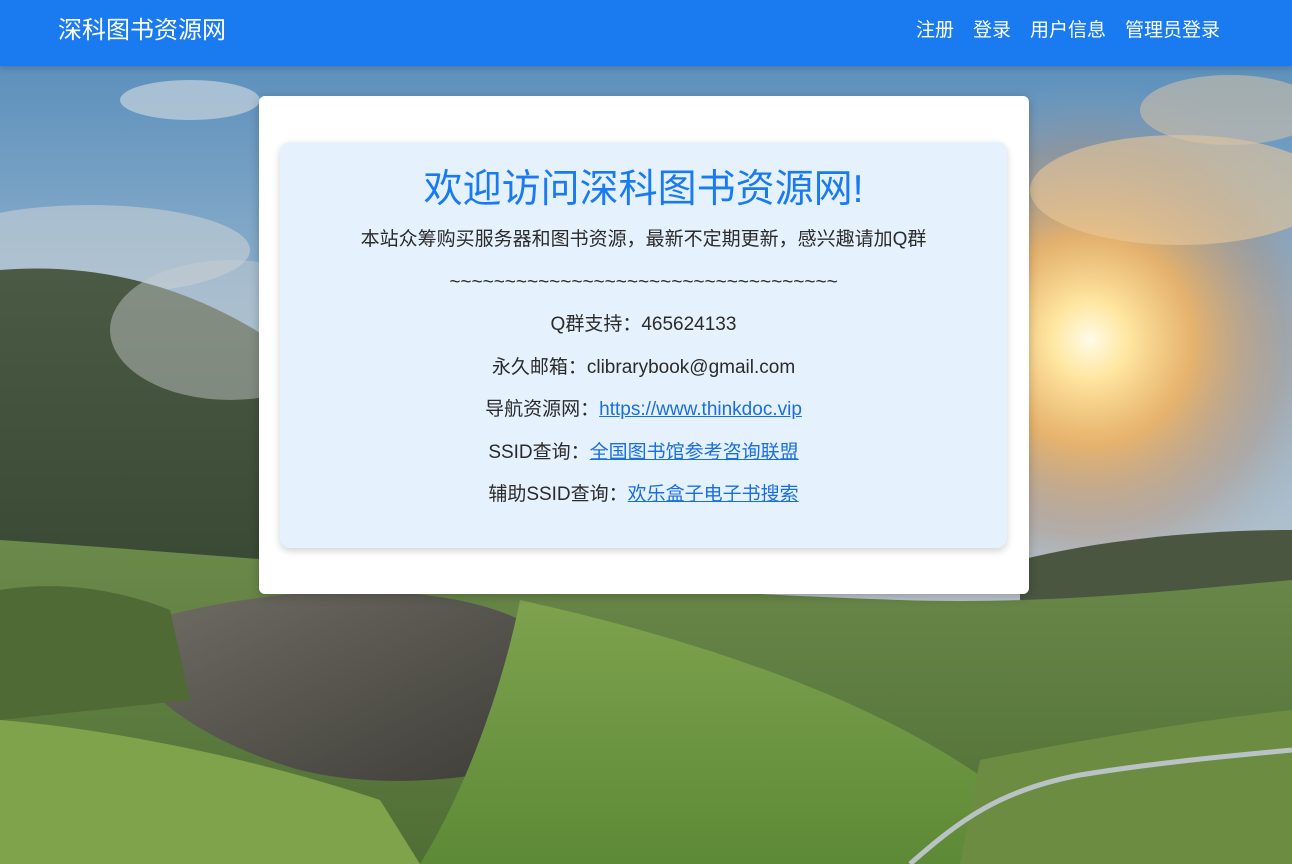  I want to click on email-line: 永久邮箱：clibrarybook@gmail.com, so click(643, 368).